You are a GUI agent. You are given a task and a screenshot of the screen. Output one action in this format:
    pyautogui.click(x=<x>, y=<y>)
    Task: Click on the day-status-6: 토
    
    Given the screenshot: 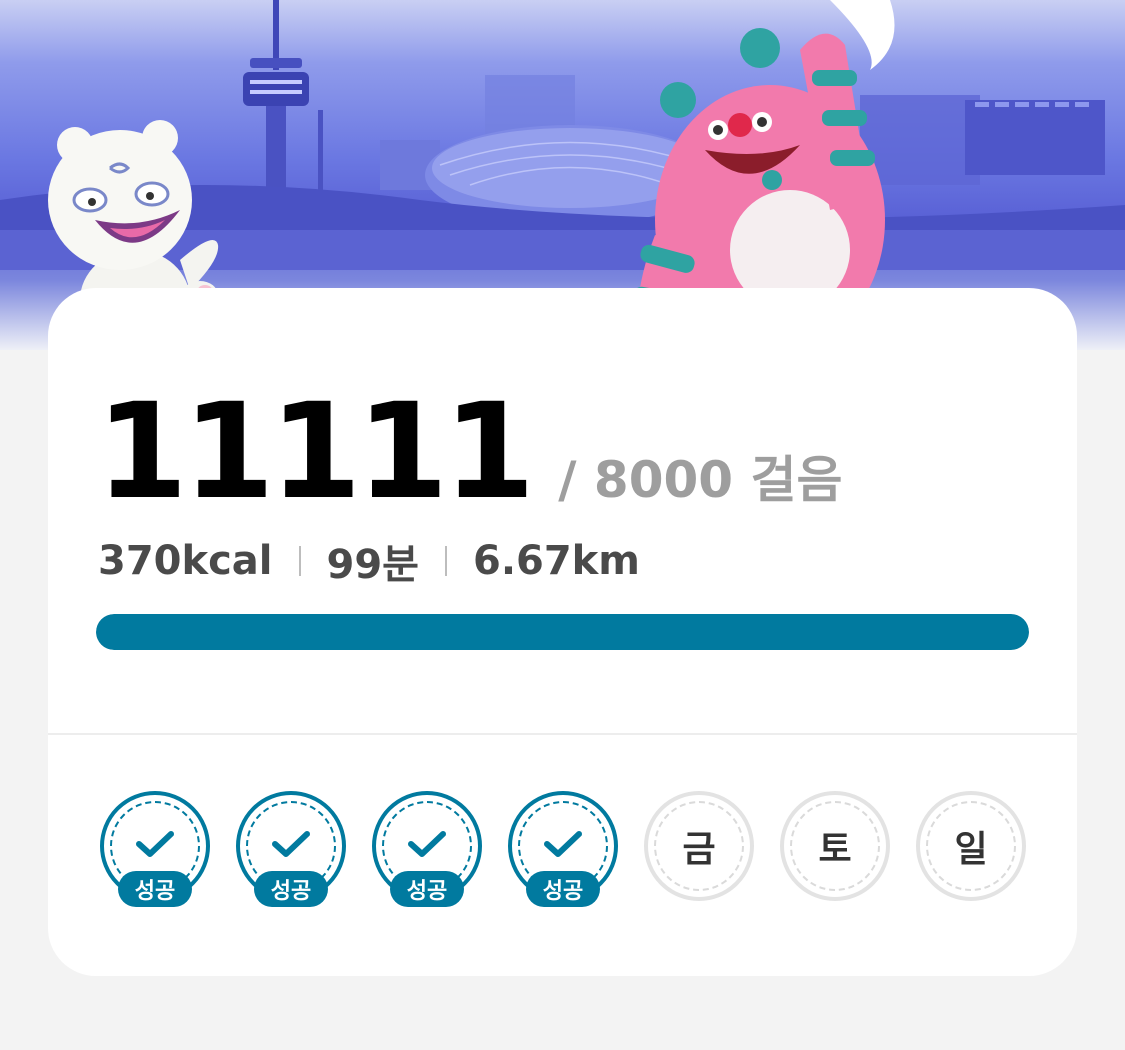 What is the action you would take?
    pyautogui.click(x=835, y=851)
    